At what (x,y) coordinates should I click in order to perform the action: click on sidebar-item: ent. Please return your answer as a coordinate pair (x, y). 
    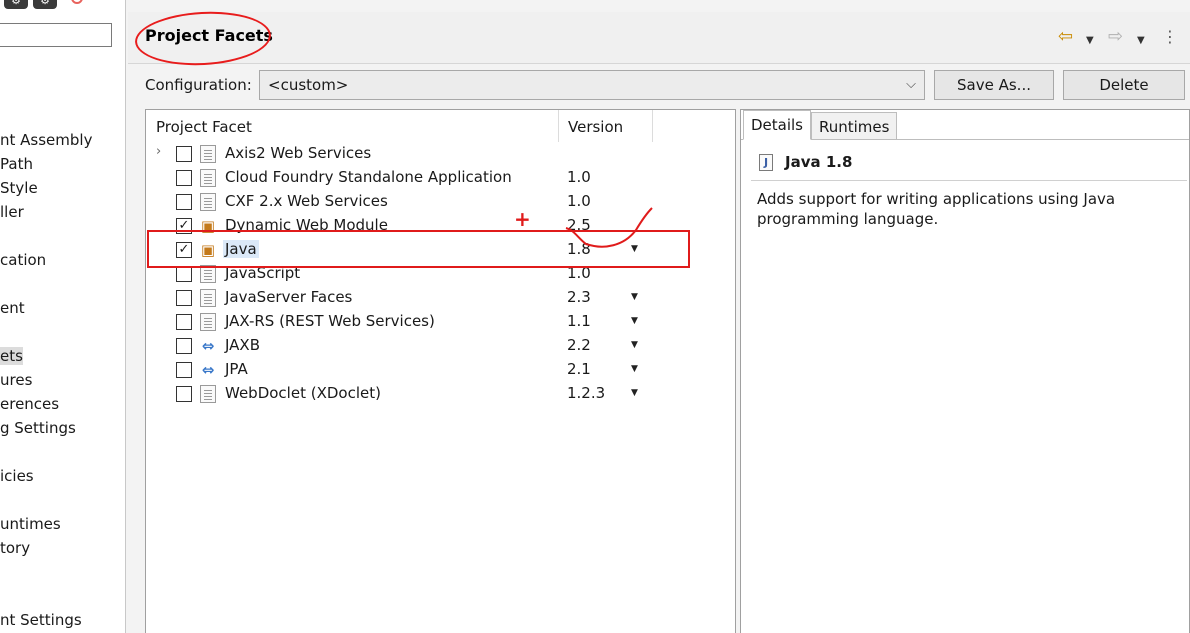
    Looking at the image, I should click on (12, 308).